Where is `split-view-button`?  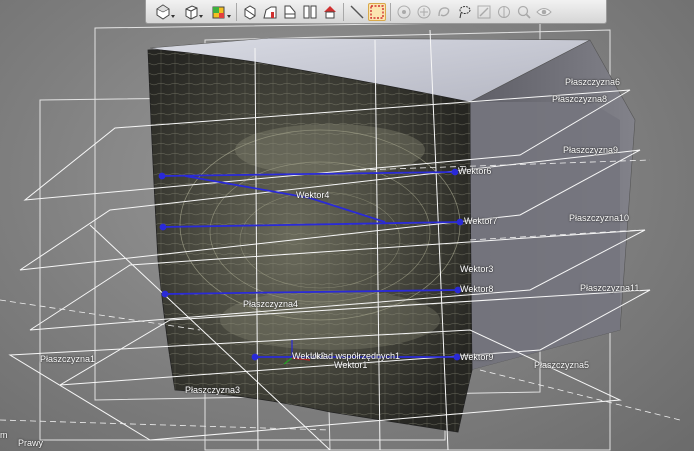
split-view-button is located at coordinates (310, 12).